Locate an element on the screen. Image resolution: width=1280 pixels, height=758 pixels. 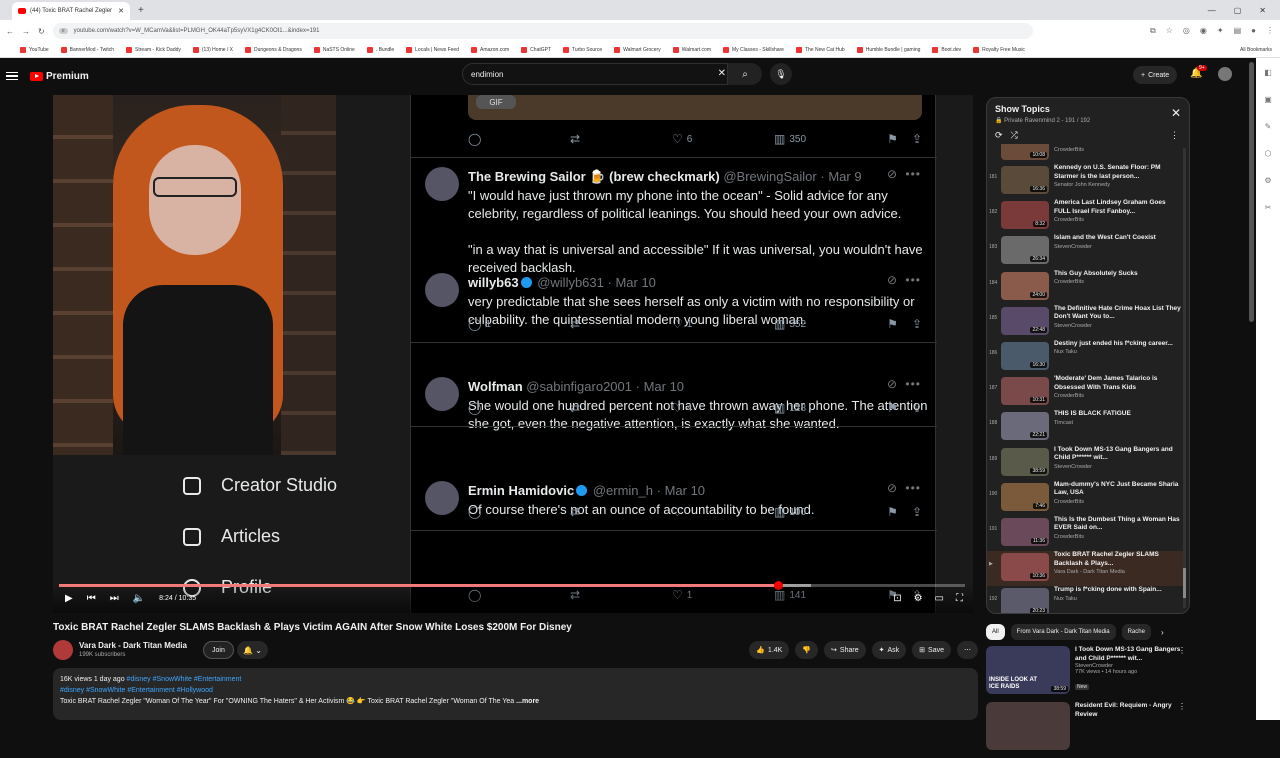
tweet-author: willyb63 is located at coordinates (493, 282).